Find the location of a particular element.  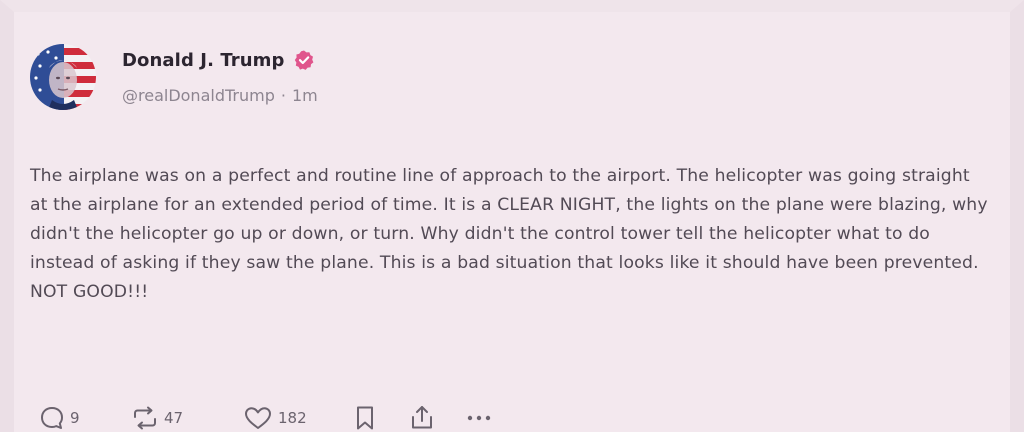

reply-icon is located at coordinates (52, 418).